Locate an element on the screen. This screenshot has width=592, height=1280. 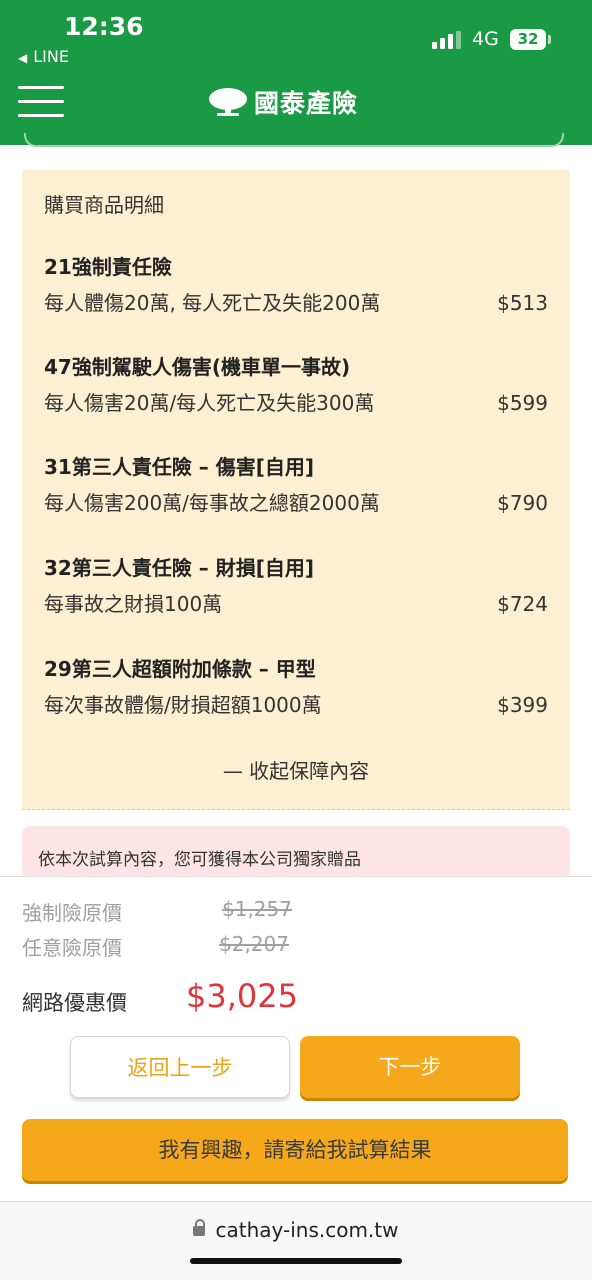
url-display: cathay-ins.com.tw is located at coordinates (296, 1230).